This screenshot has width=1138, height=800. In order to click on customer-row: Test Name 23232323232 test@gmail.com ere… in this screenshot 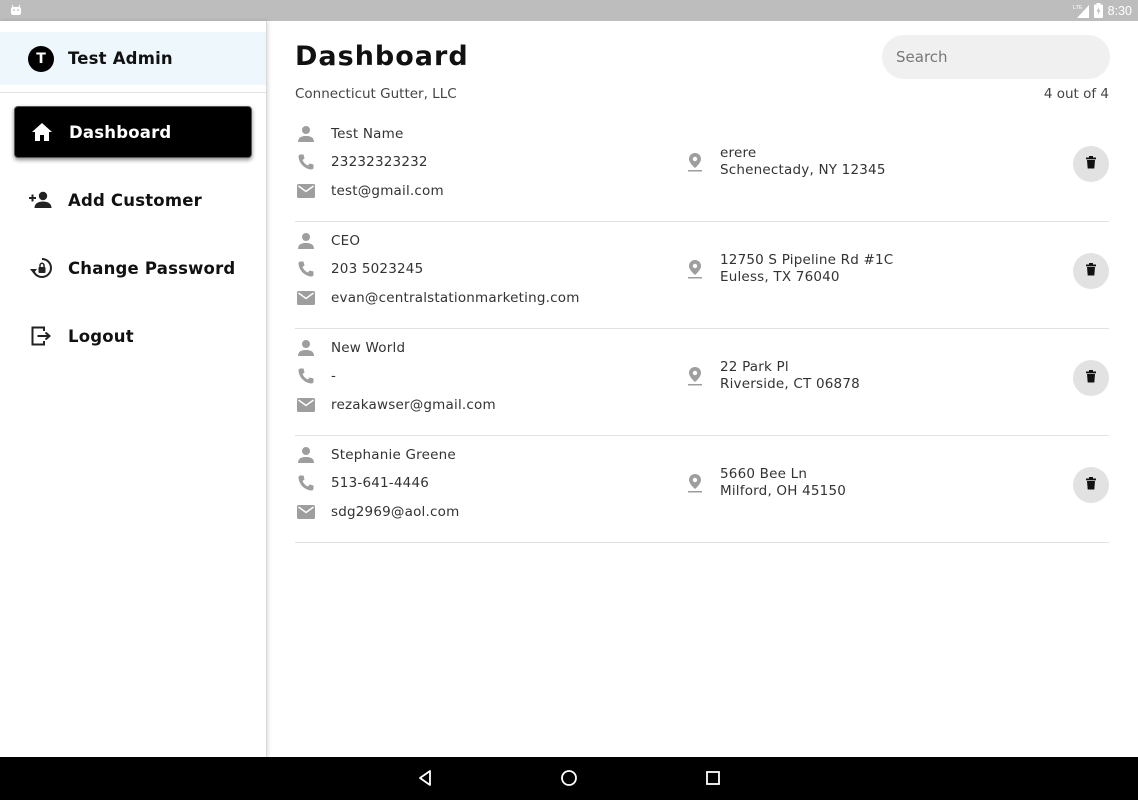, I will do `click(702, 168)`.